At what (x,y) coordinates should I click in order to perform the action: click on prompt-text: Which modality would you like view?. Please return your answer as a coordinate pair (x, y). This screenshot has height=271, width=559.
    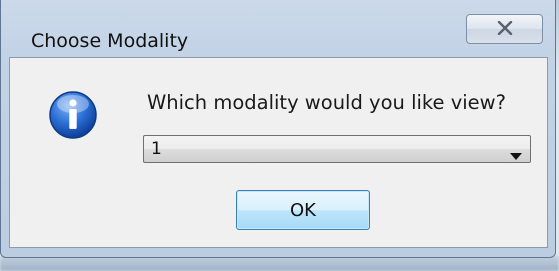
    Looking at the image, I should click on (326, 102).